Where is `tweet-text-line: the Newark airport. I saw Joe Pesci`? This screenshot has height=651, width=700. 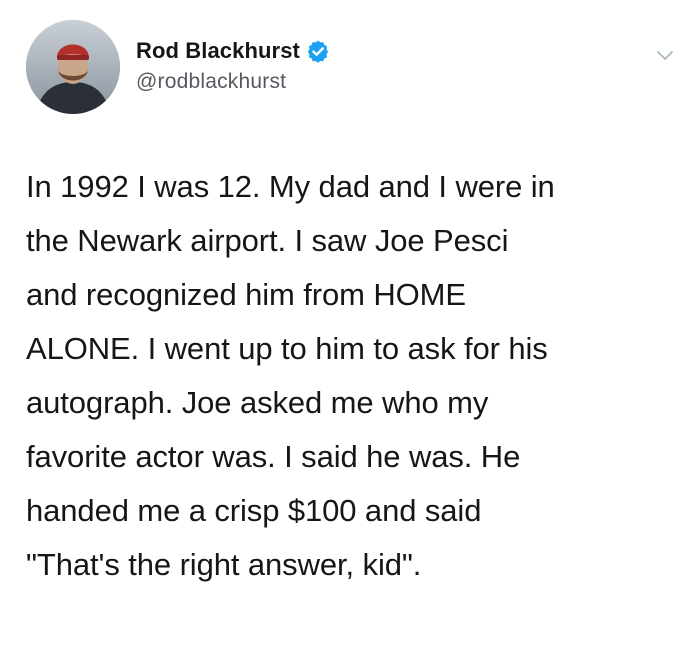 tweet-text-line: the Newark airport. I saw Joe Pesci is located at coordinates (267, 240).